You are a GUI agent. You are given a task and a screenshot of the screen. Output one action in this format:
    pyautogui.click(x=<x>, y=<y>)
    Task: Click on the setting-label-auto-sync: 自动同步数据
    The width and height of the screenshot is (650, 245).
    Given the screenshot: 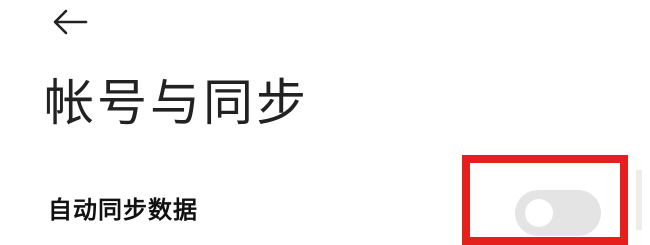 What is the action you would take?
    pyautogui.click(x=123, y=210)
    